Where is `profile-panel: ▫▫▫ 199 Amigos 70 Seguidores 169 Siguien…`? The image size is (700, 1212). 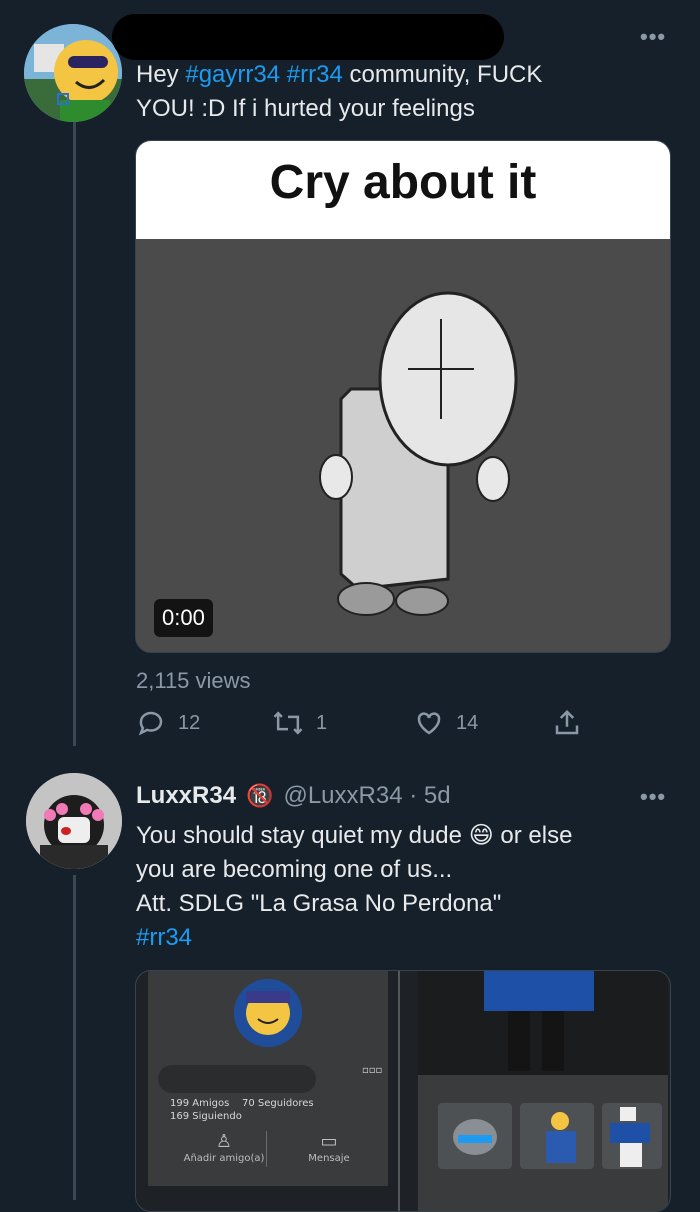
profile-panel: ▫▫▫ 199 Amigos 70 Seguidores 169 Siguien… is located at coordinates (268, 1078).